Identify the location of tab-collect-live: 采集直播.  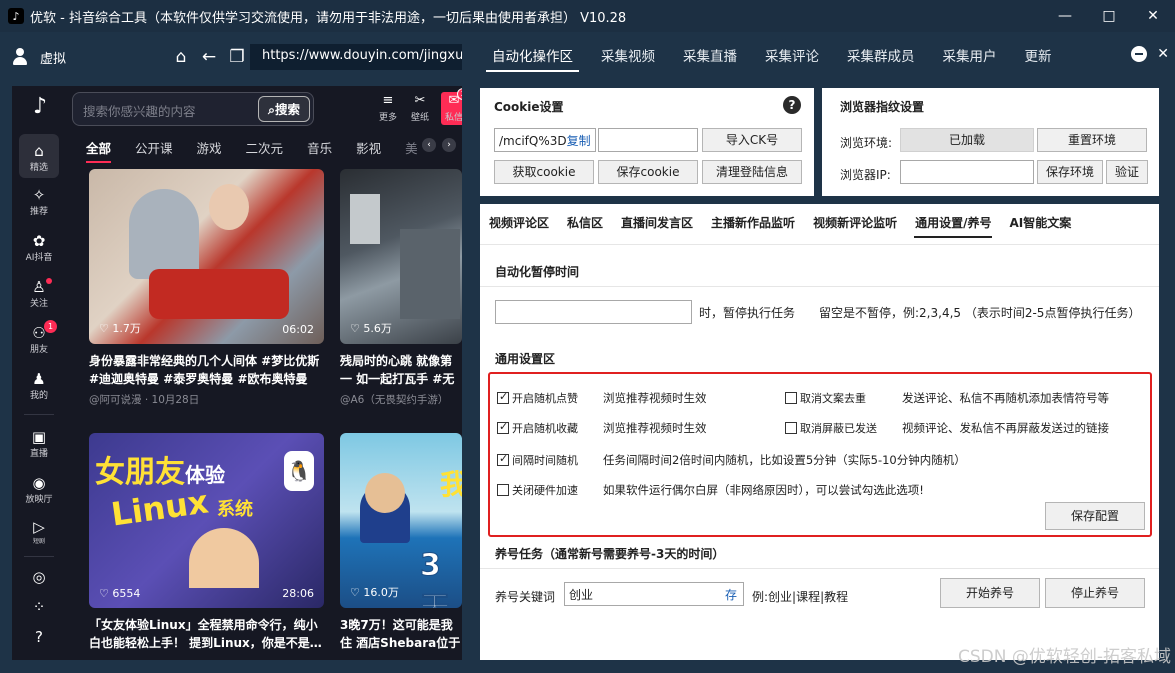
(710, 57).